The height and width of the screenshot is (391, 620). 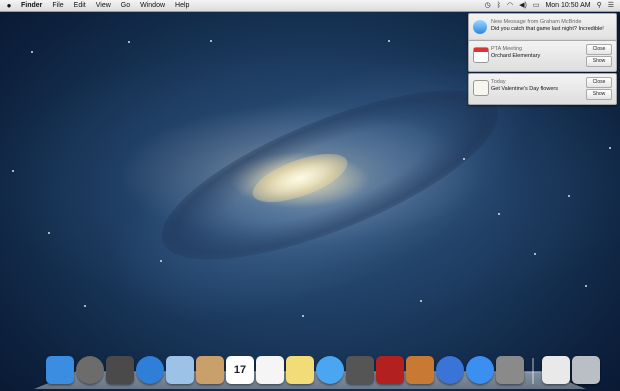 What do you see at coordinates (152, 5) in the screenshot?
I see `menu-window: Window` at bounding box center [152, 5].